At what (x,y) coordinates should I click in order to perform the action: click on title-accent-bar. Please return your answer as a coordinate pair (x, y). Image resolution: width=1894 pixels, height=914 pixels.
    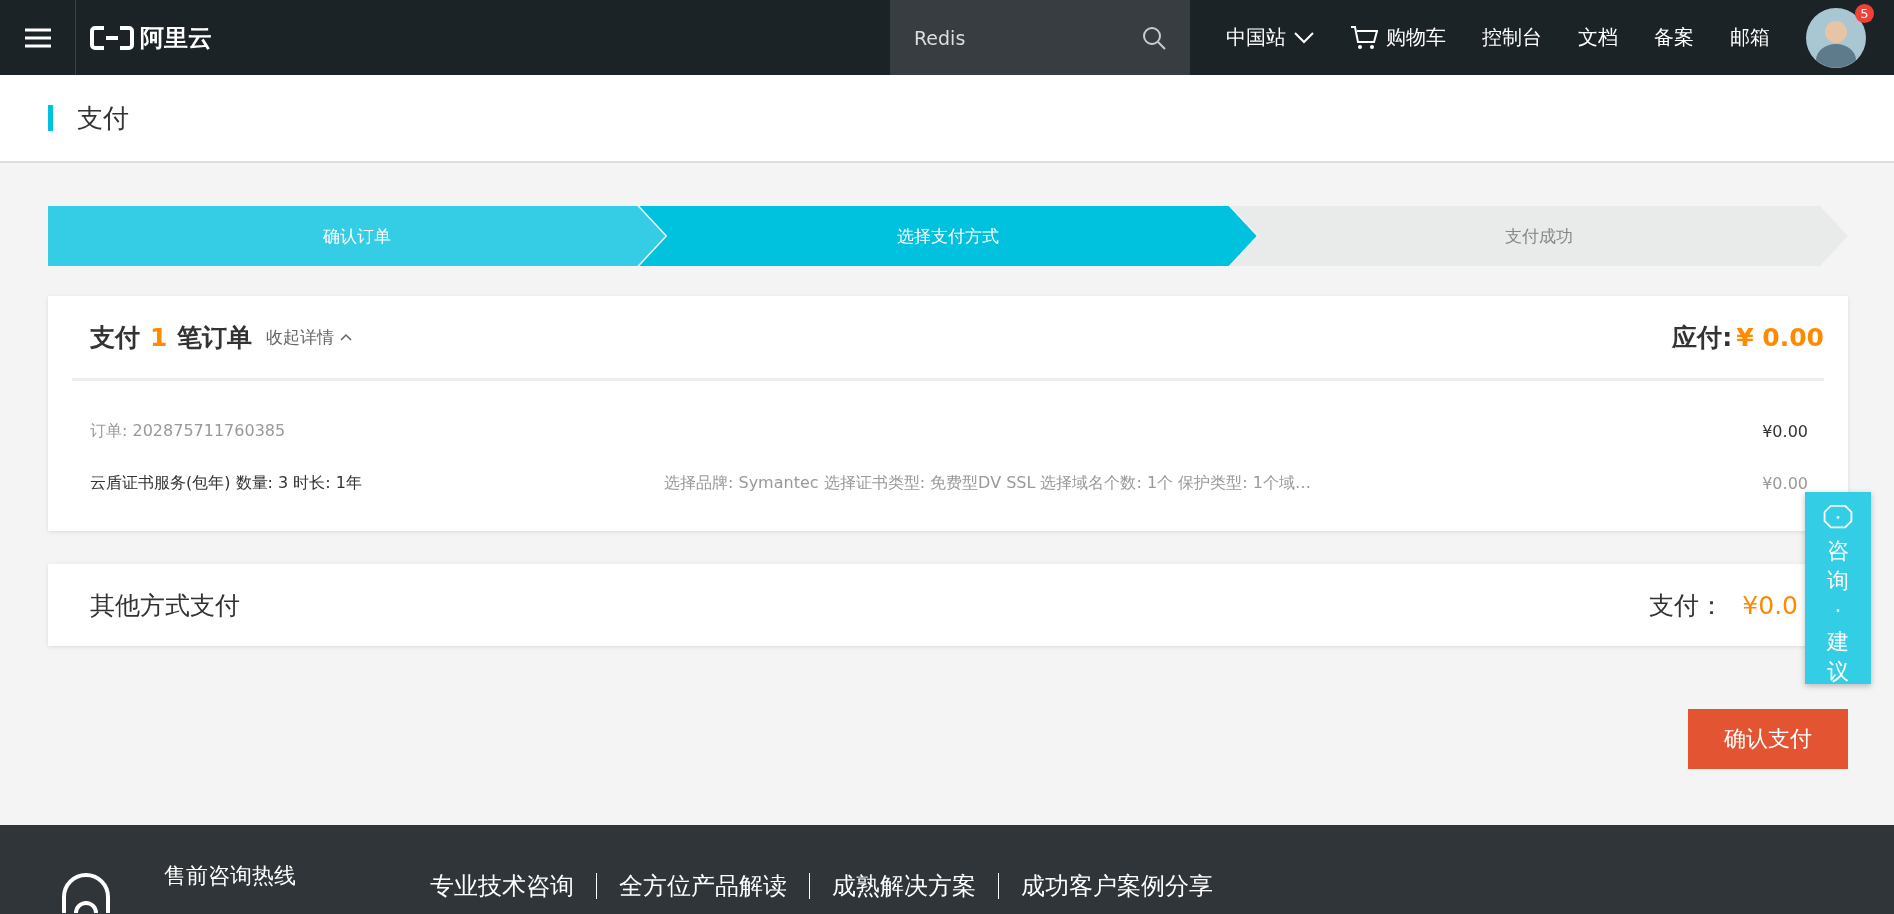
    Looking at the image, I should click on (50, 118).